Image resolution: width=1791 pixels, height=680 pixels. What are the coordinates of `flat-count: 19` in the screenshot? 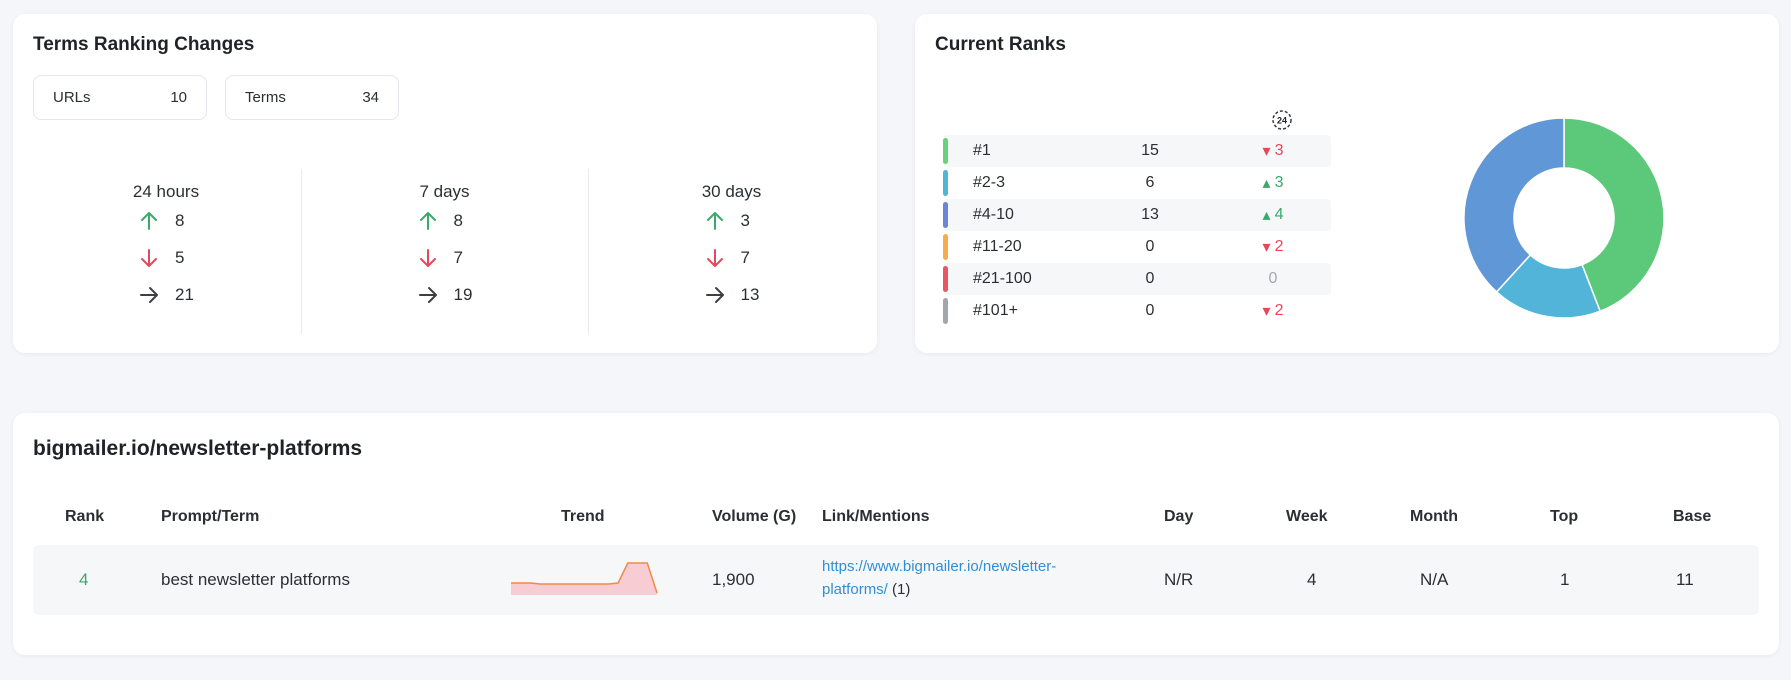 It's located at (463, 294).